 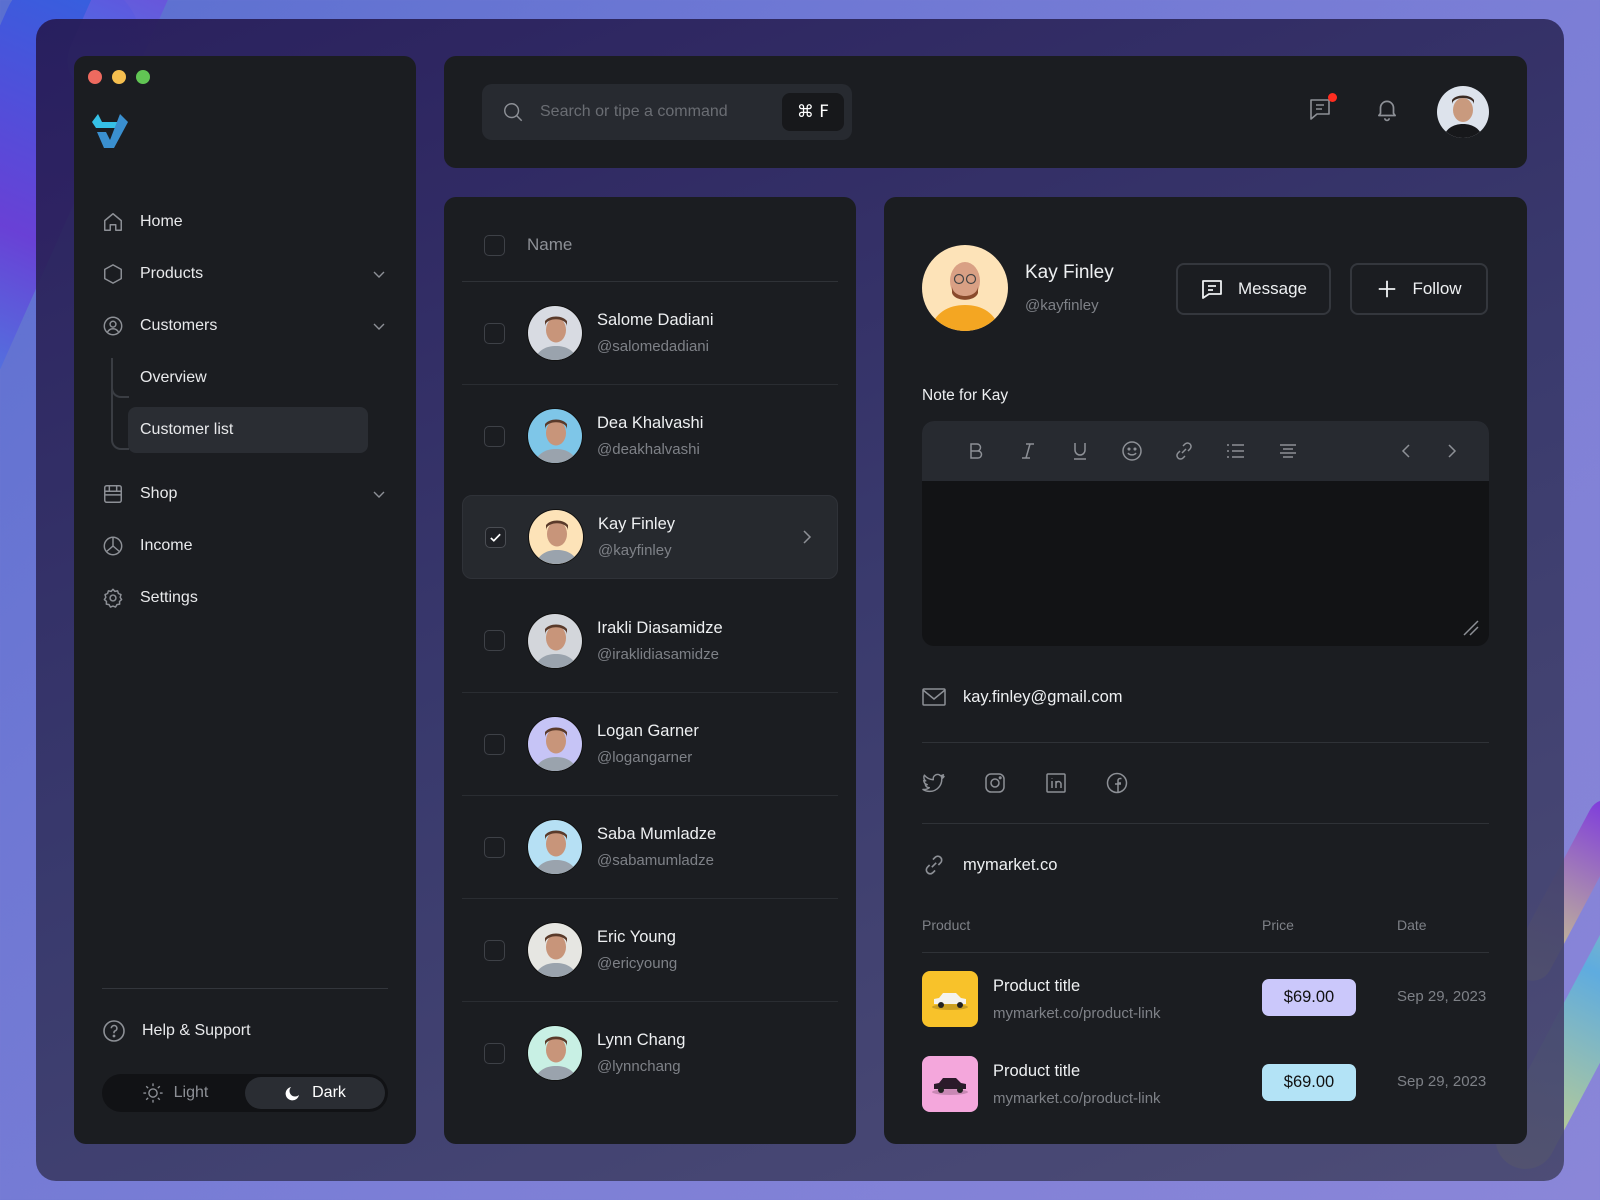 What do you see at coordinates (95, 77) in the screenshot?
I see `close-window-button` at bounding box center [95, 77].